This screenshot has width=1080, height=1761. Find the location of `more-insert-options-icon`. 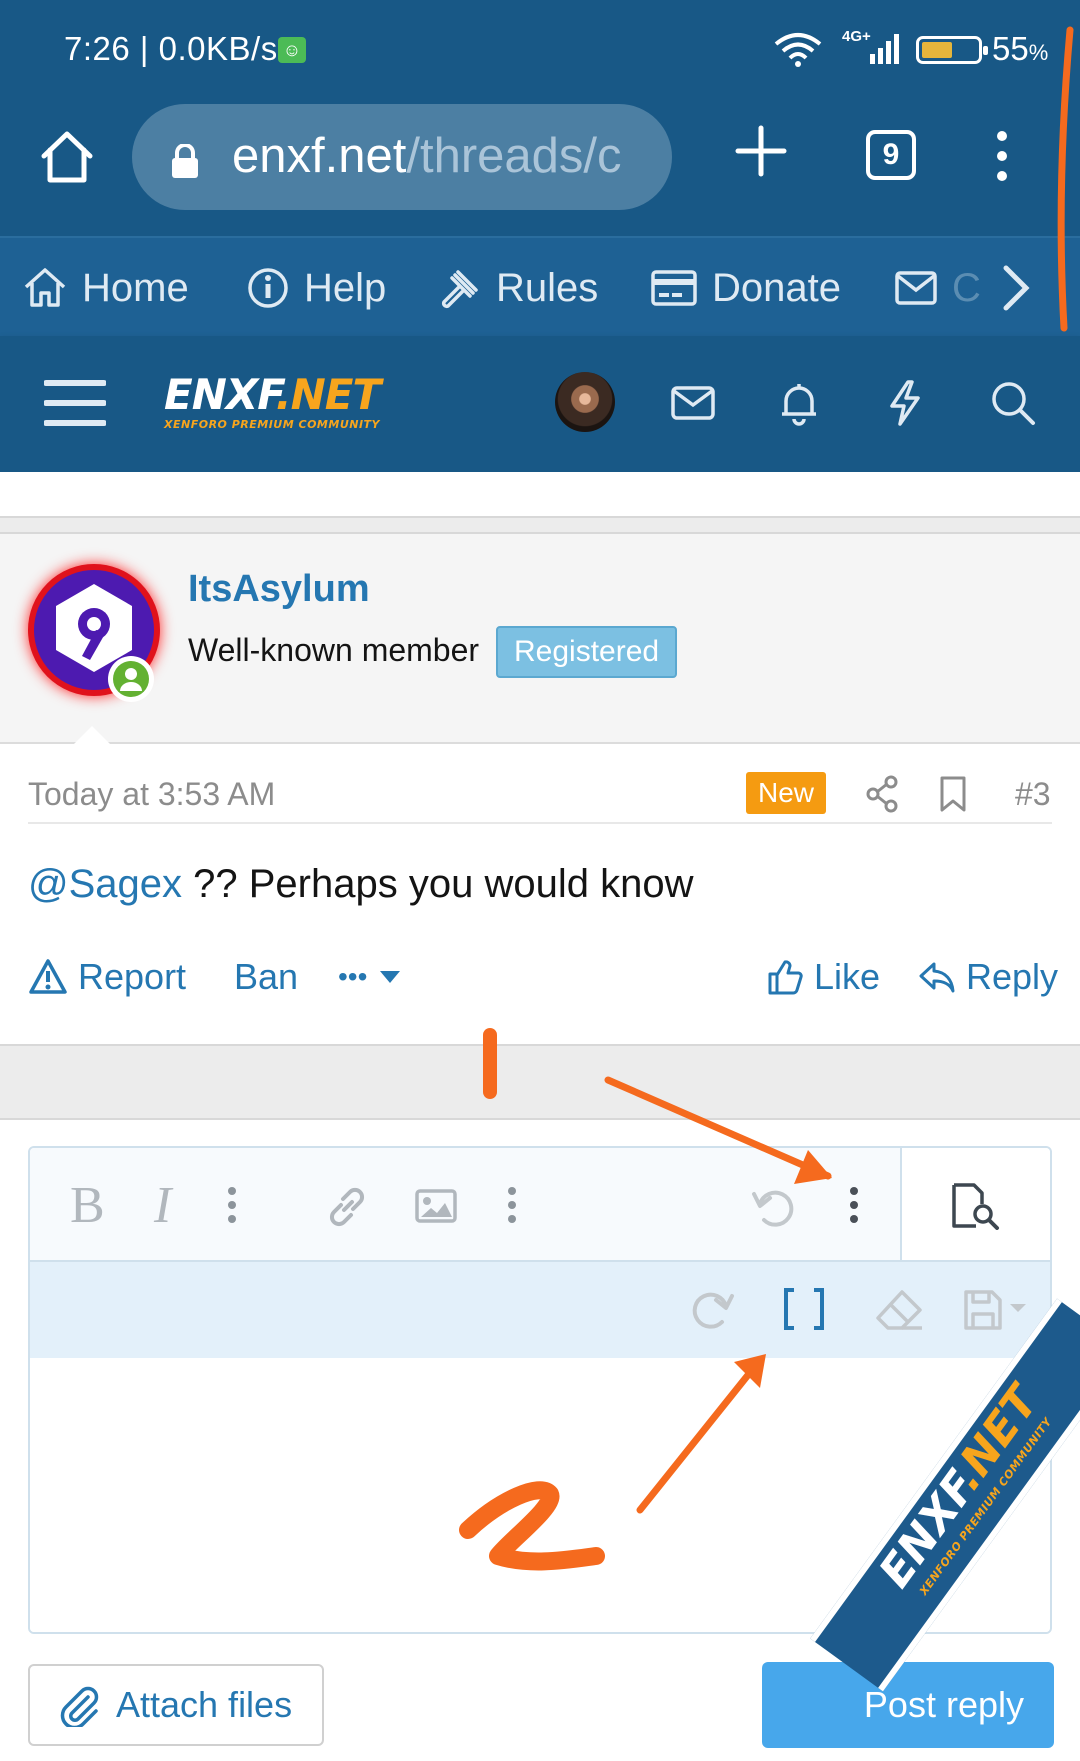

more-insert-options-icon is located at coordinates (512, 1205).